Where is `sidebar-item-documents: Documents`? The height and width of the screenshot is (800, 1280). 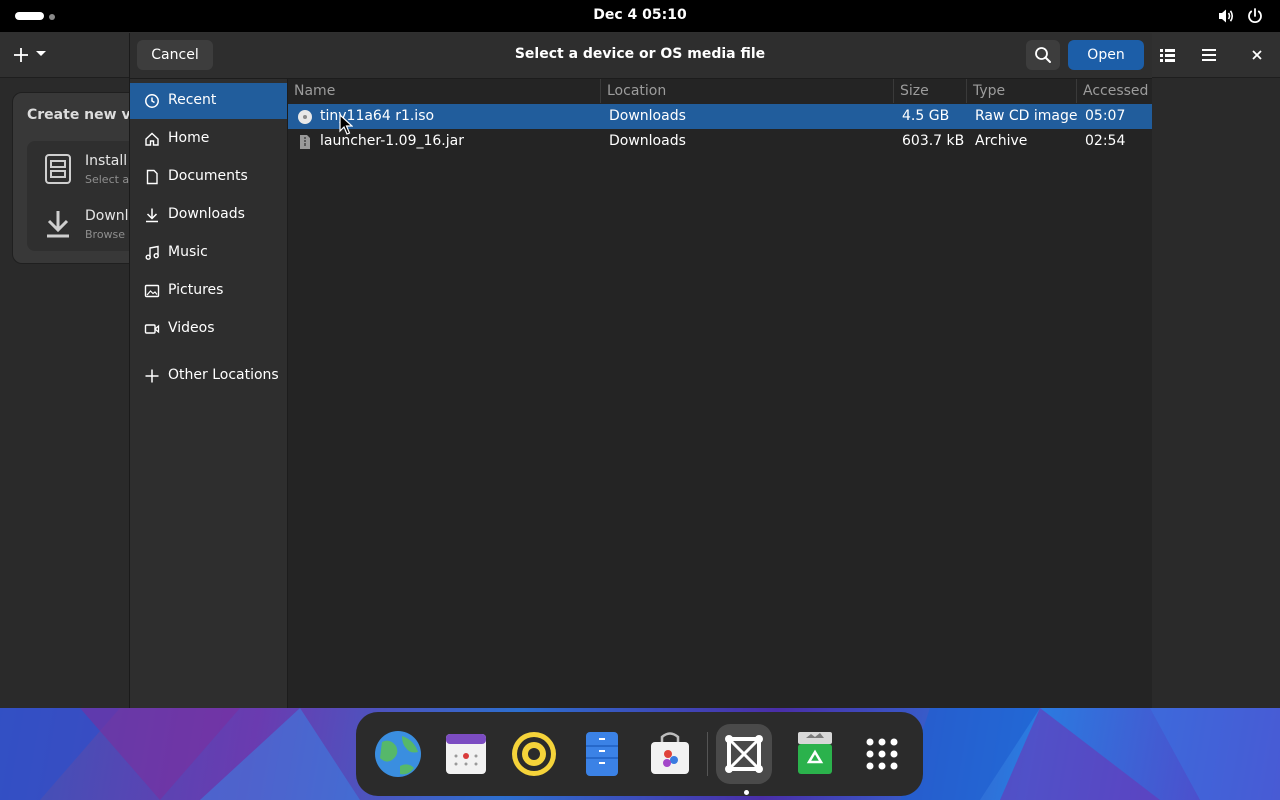
sidebar-item-documents: Documents is located at coordinates (208, 177).